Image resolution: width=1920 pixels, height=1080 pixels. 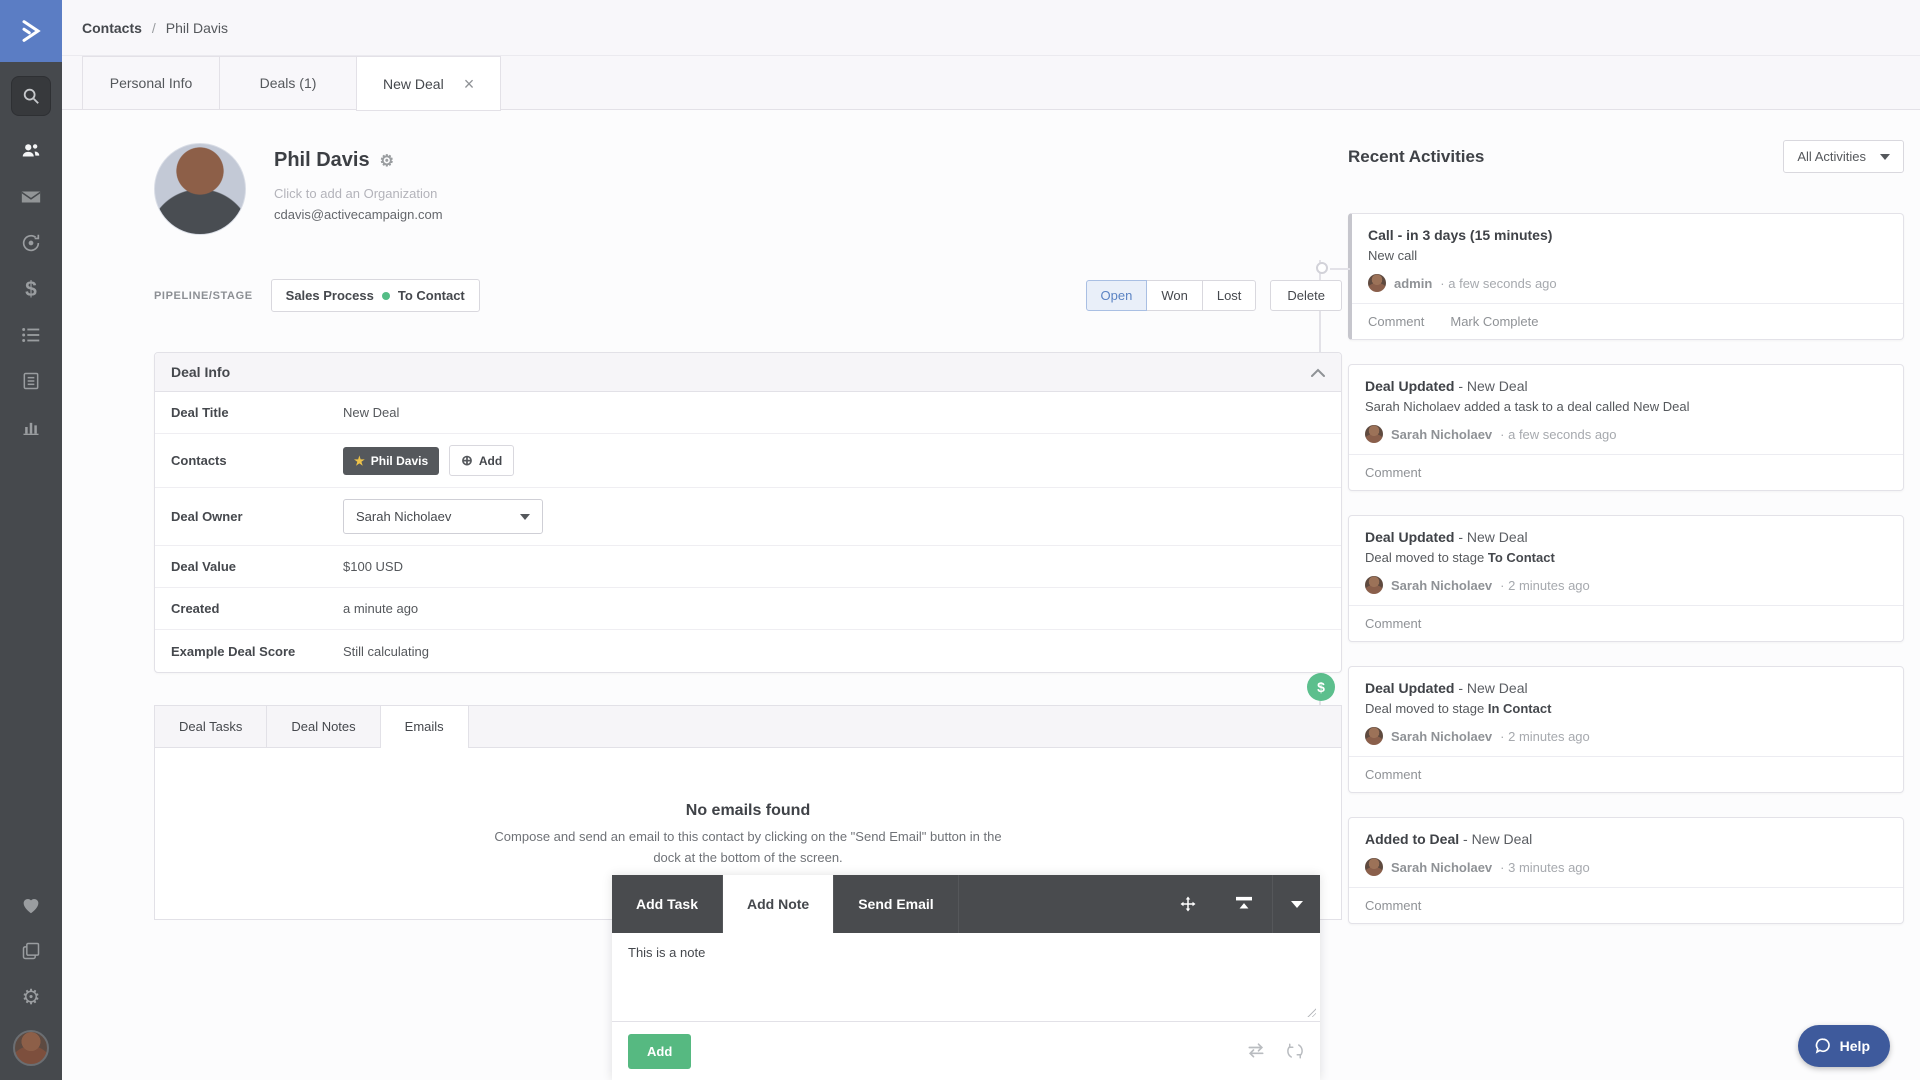 What do you see at coordinates (373, 566) in the screenshot?
I see `deal-value: $100 USD` at bounding box center [373, 566].